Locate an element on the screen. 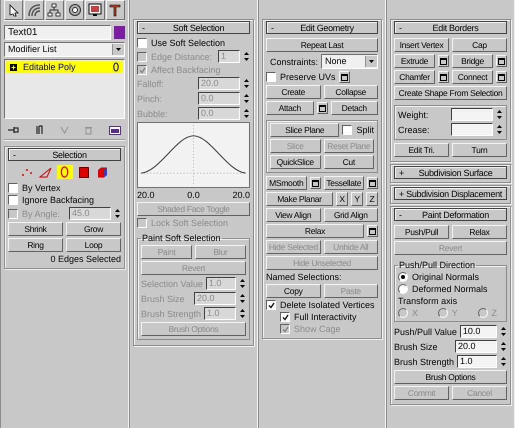 The width and height of the screenshot is (515, 428). radio-button: Deformed Normals is located at coordinates (450, 289).